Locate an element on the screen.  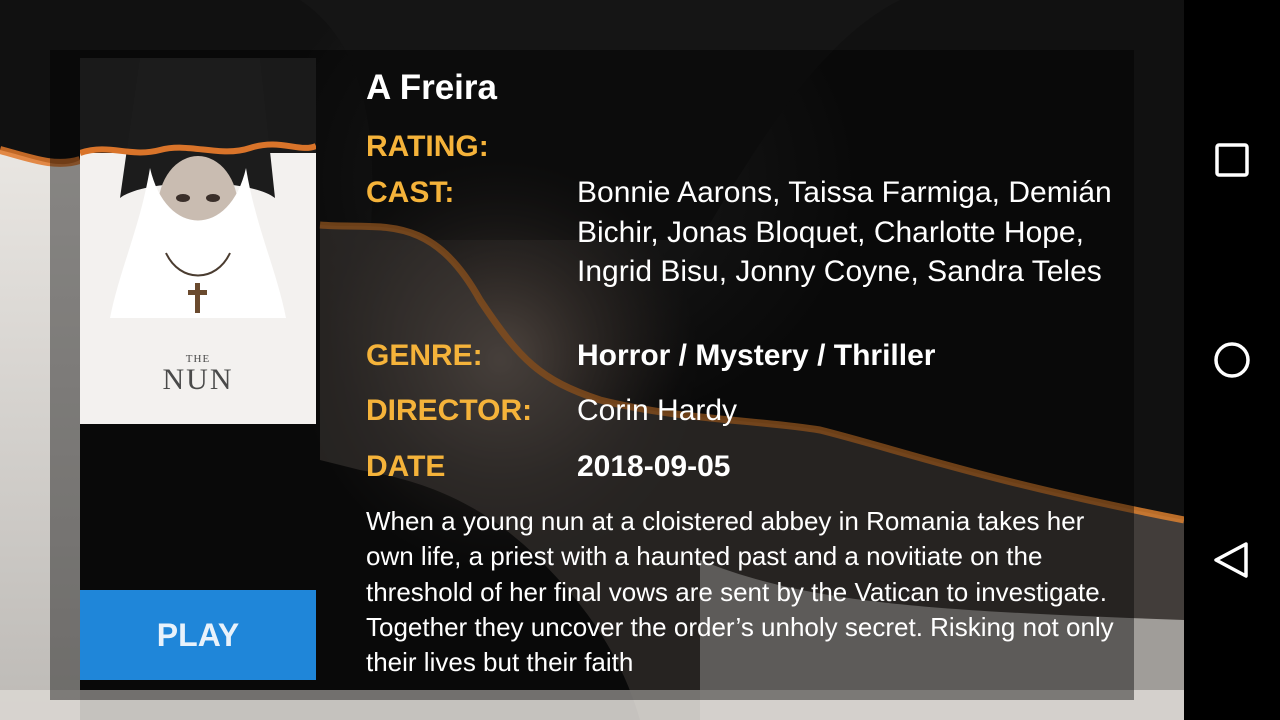
recents-button is located at coordinates (1232, 160).